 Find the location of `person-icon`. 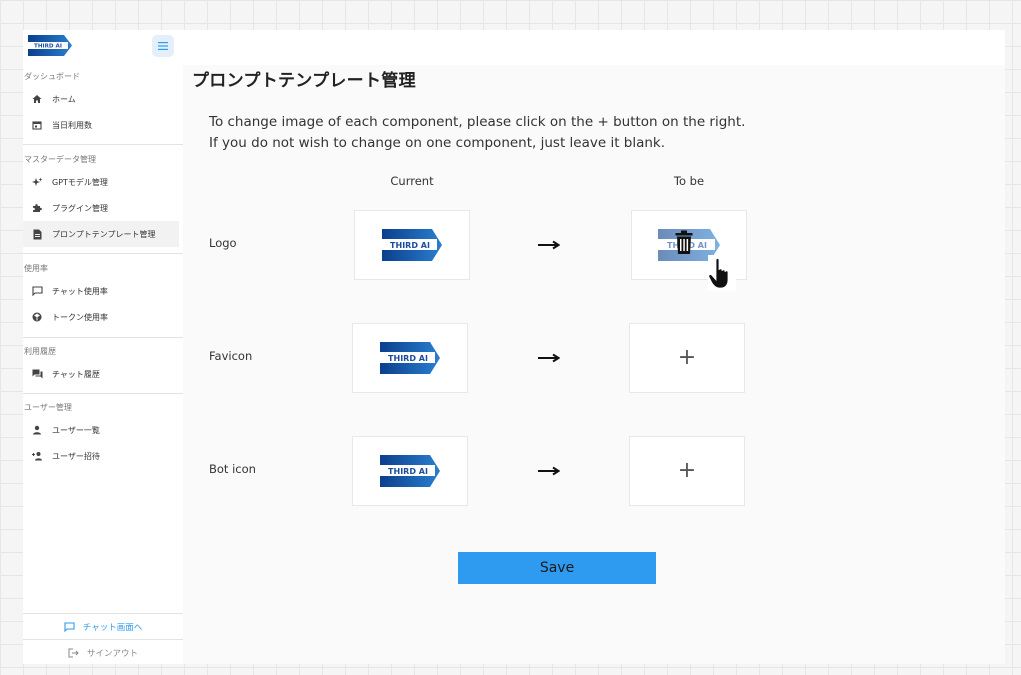

person-icon is located at coordinates (37, 430).